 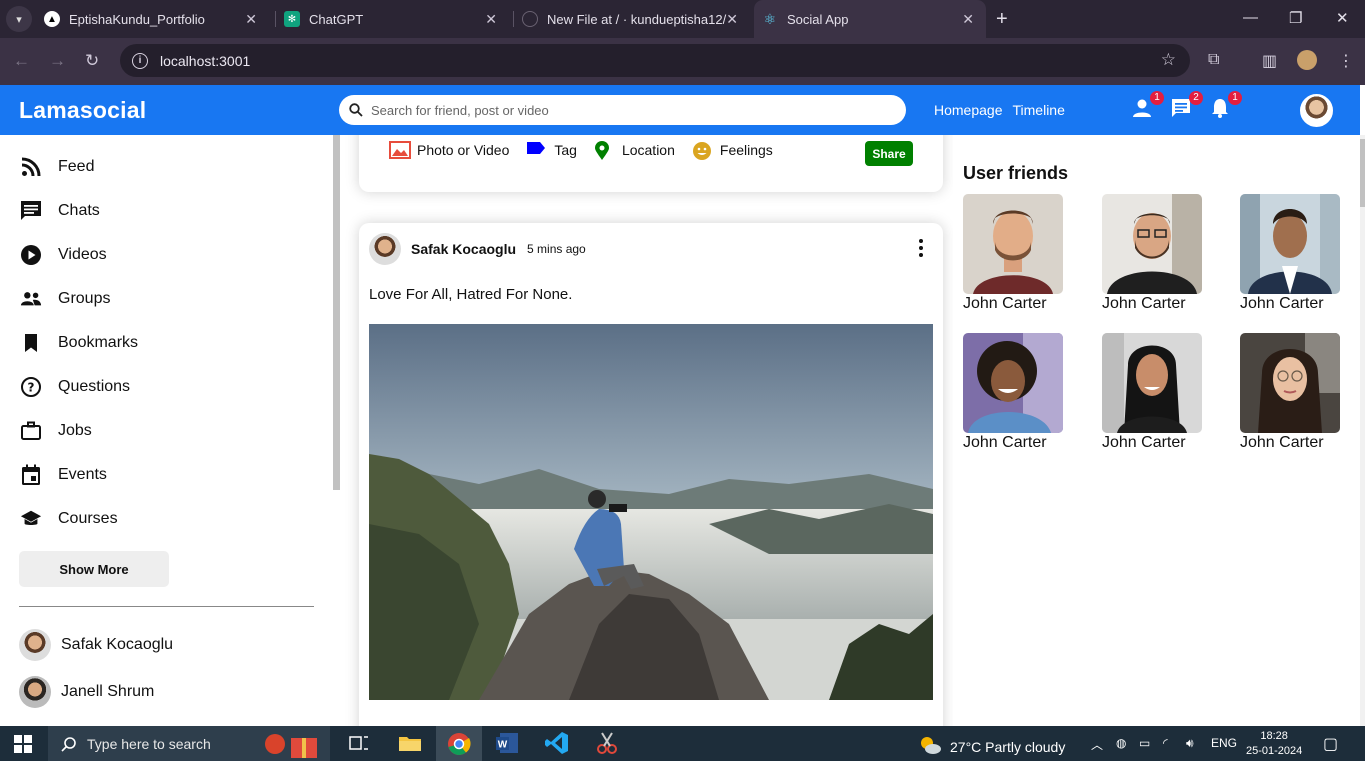 I want to click on friends-icon: 1, so click(x=1147, y=106).